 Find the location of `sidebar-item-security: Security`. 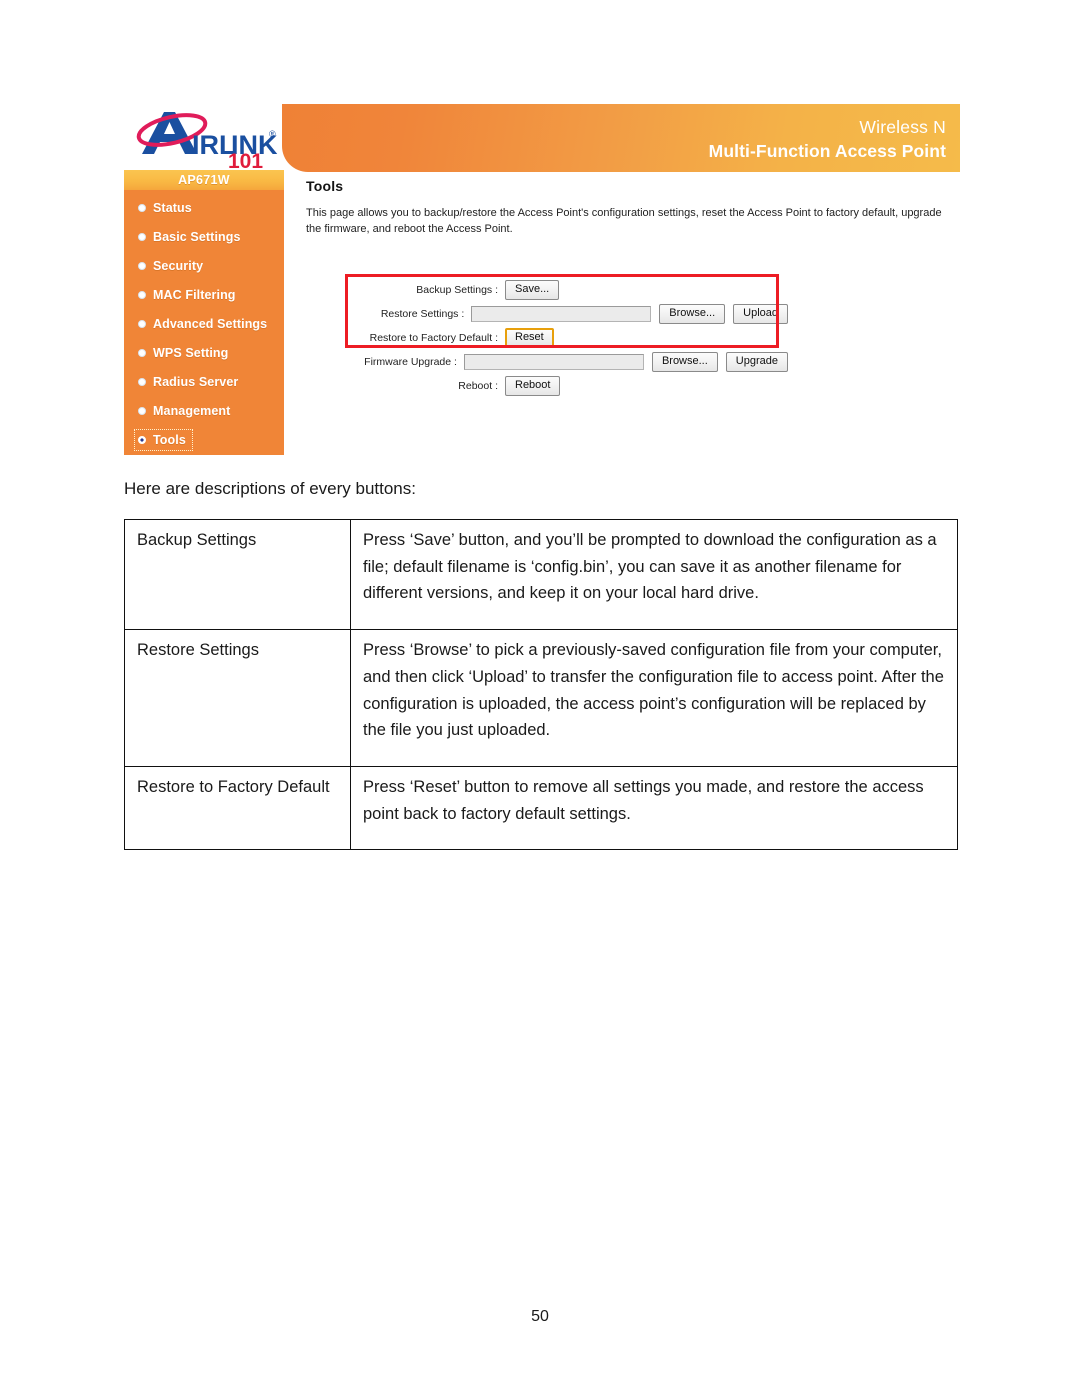

sidebar-item-security: Security is located at coordinates (204, 266).